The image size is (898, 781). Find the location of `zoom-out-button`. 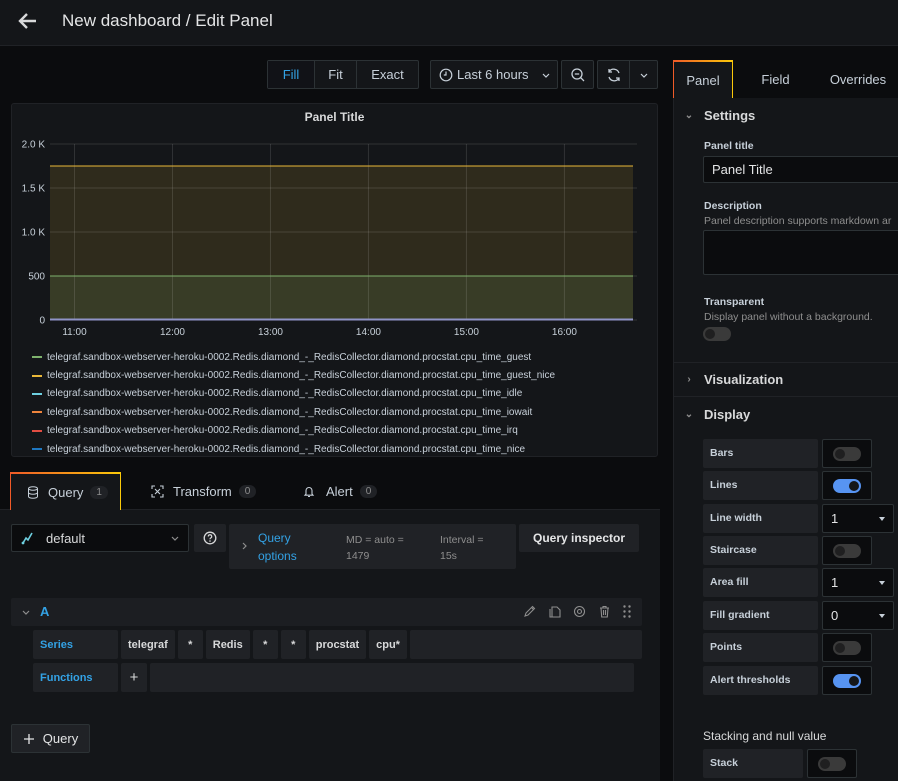

zoom-out-button is located at coordinates (577, 74).